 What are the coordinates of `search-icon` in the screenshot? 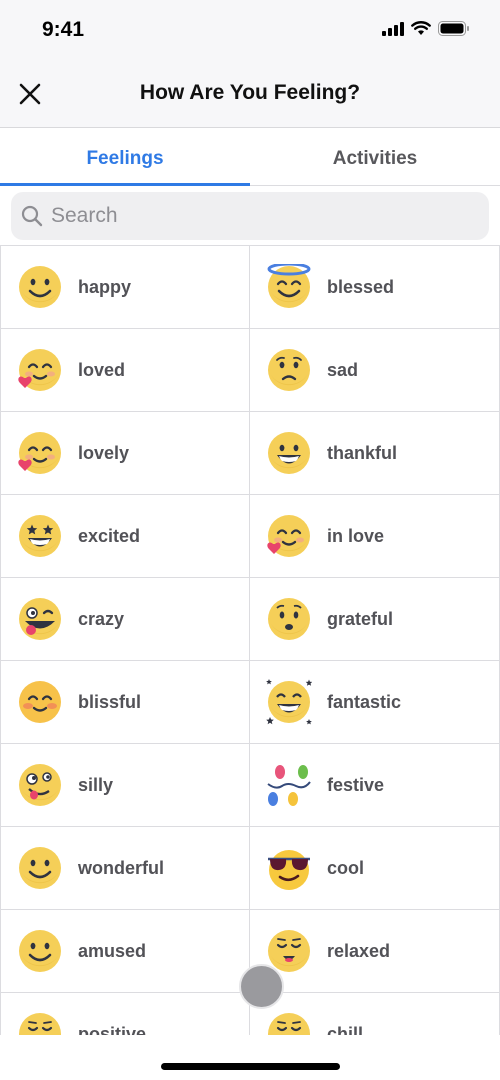 It's located at (32, 216).